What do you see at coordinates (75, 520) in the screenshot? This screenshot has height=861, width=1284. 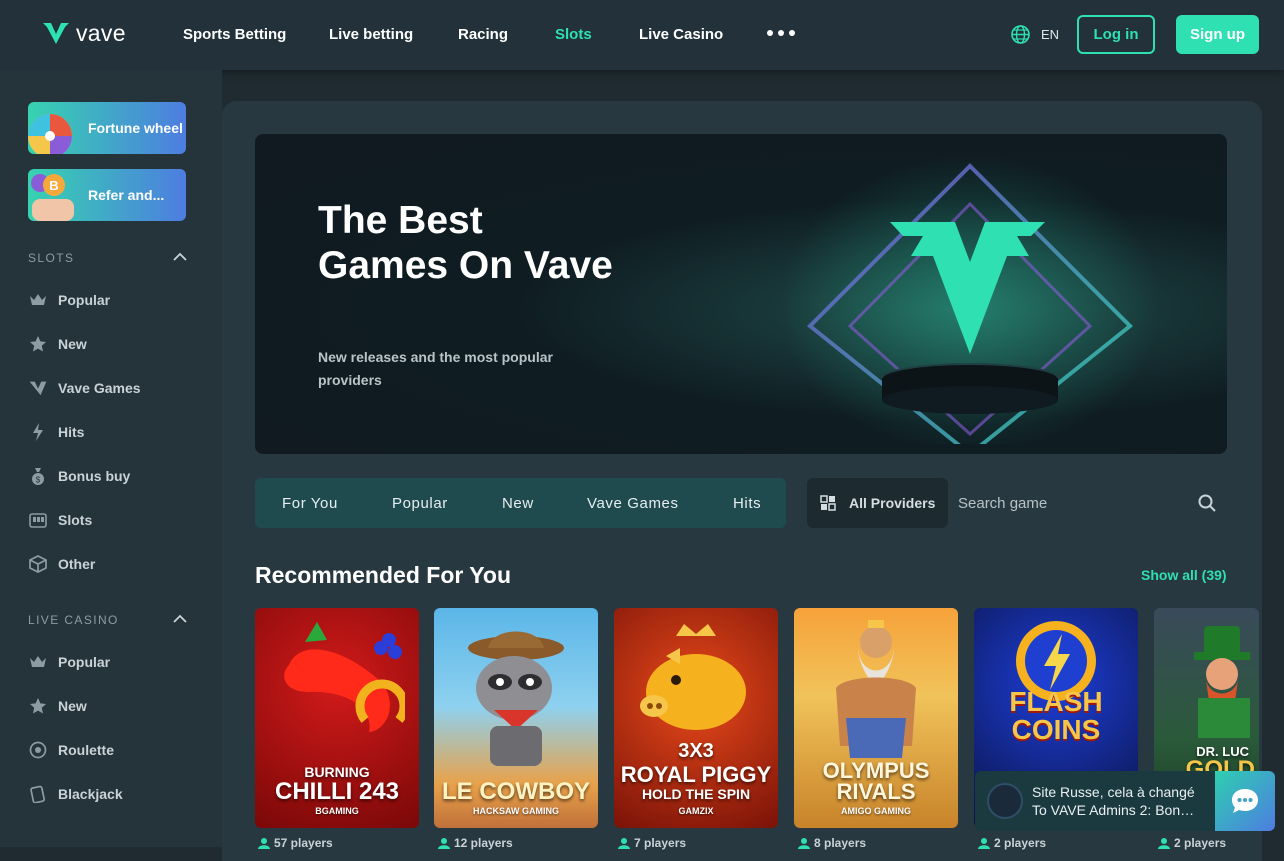 I see `sidebar-item-label: Slots` at bounding box center [75, 520].